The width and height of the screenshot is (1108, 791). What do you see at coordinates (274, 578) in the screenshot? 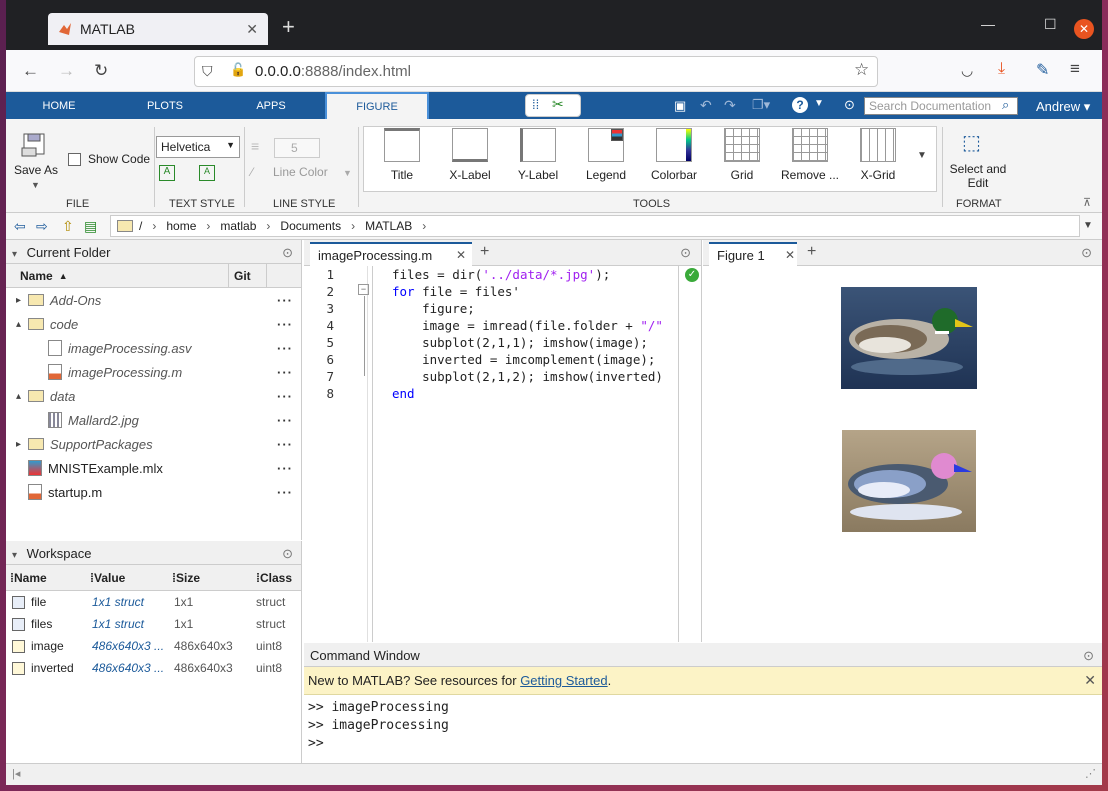
I see `class-column-header: ⁞Class` at bounding box center [274, 578].